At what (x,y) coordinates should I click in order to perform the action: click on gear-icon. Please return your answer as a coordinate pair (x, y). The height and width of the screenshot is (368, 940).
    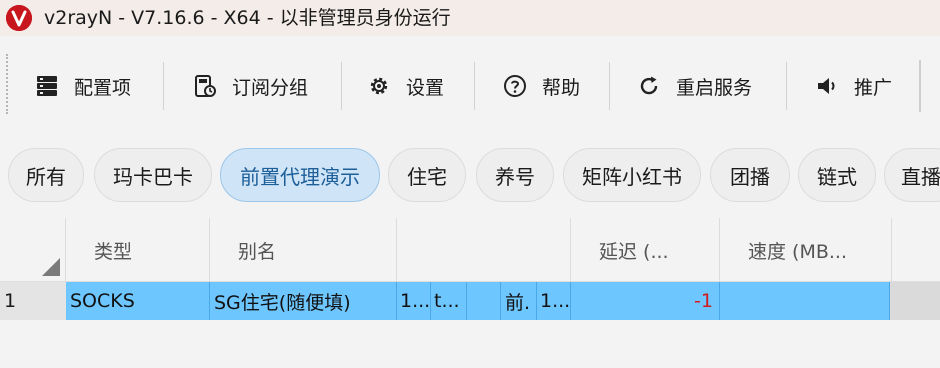
    Looking at the image, I should click on (379, 86).